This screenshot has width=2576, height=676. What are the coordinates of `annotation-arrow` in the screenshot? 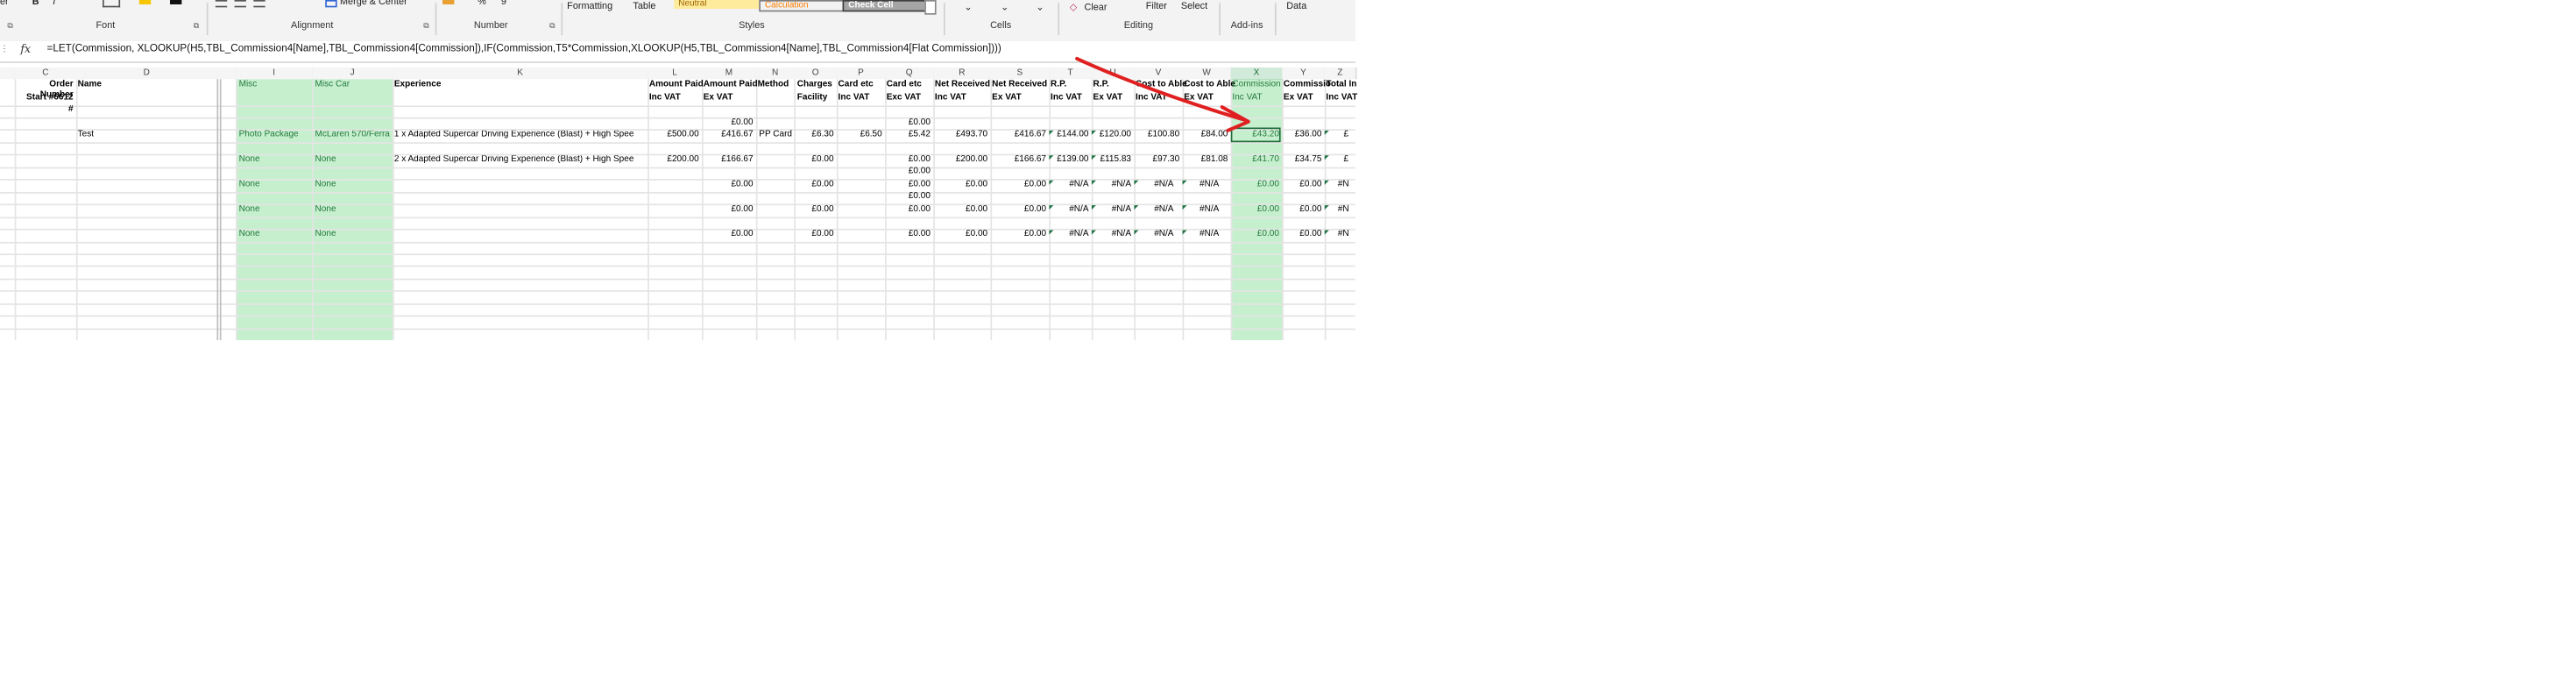 It's located at (1162, 94).